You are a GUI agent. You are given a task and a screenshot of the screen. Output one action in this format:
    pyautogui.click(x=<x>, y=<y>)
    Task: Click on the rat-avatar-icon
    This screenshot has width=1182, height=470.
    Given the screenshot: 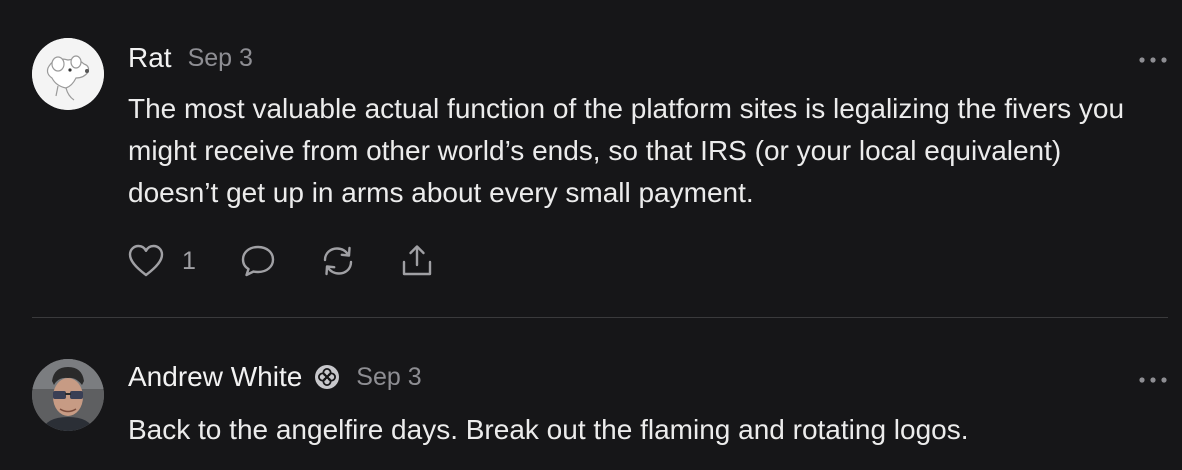 What is the action you would take?
    pyautogui.click(x=68, y=74)
    